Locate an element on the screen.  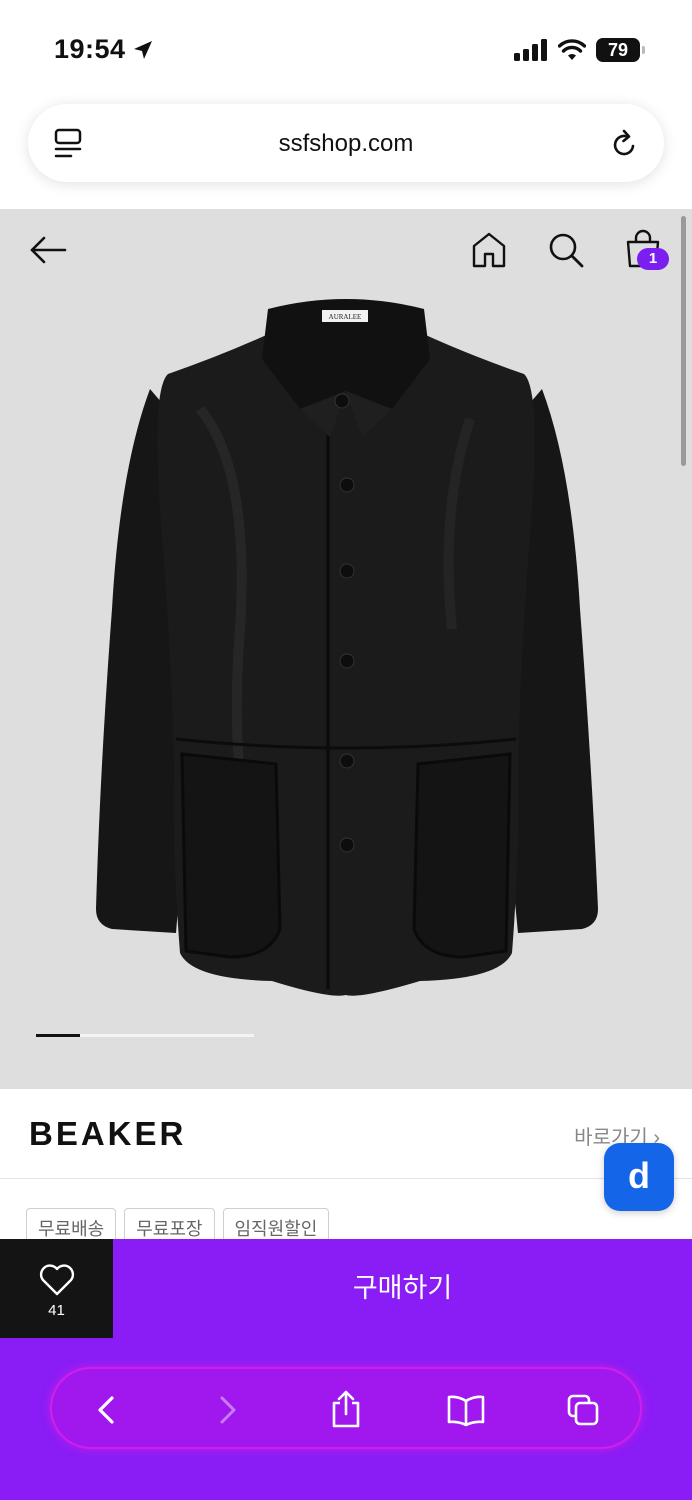
image-pager-active is located at coordinates (58, 1035).